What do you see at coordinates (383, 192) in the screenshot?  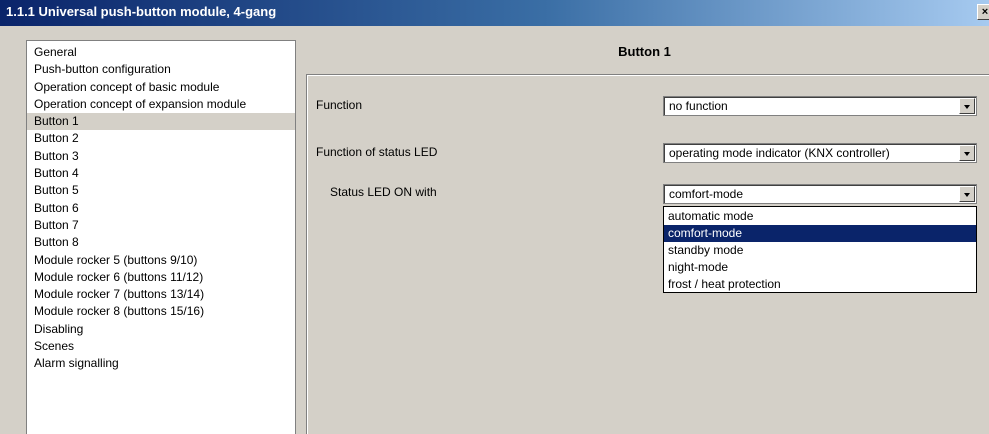 I see `status-led-on-label: Status LED ON with` at bounding box center [383, 192].